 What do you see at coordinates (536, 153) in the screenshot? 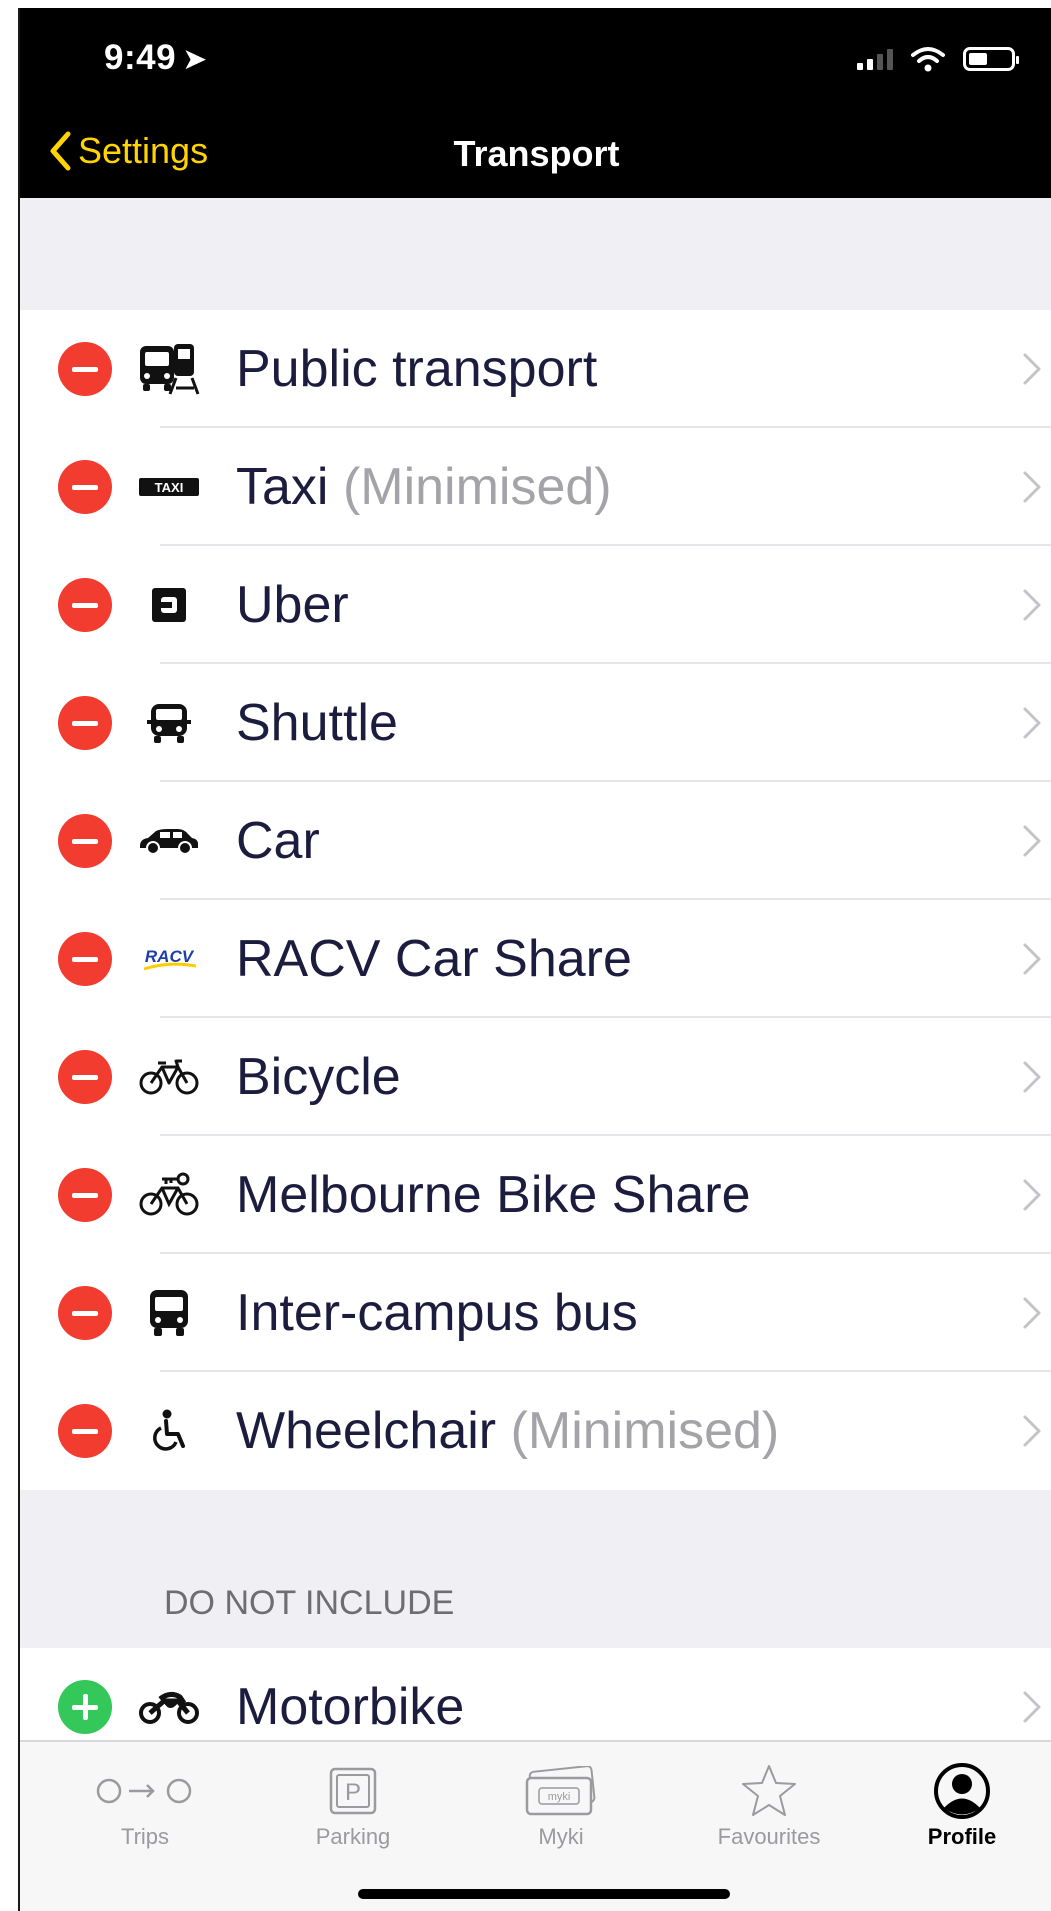
I see `page-title: Transport` at bounding box center [536, 153].